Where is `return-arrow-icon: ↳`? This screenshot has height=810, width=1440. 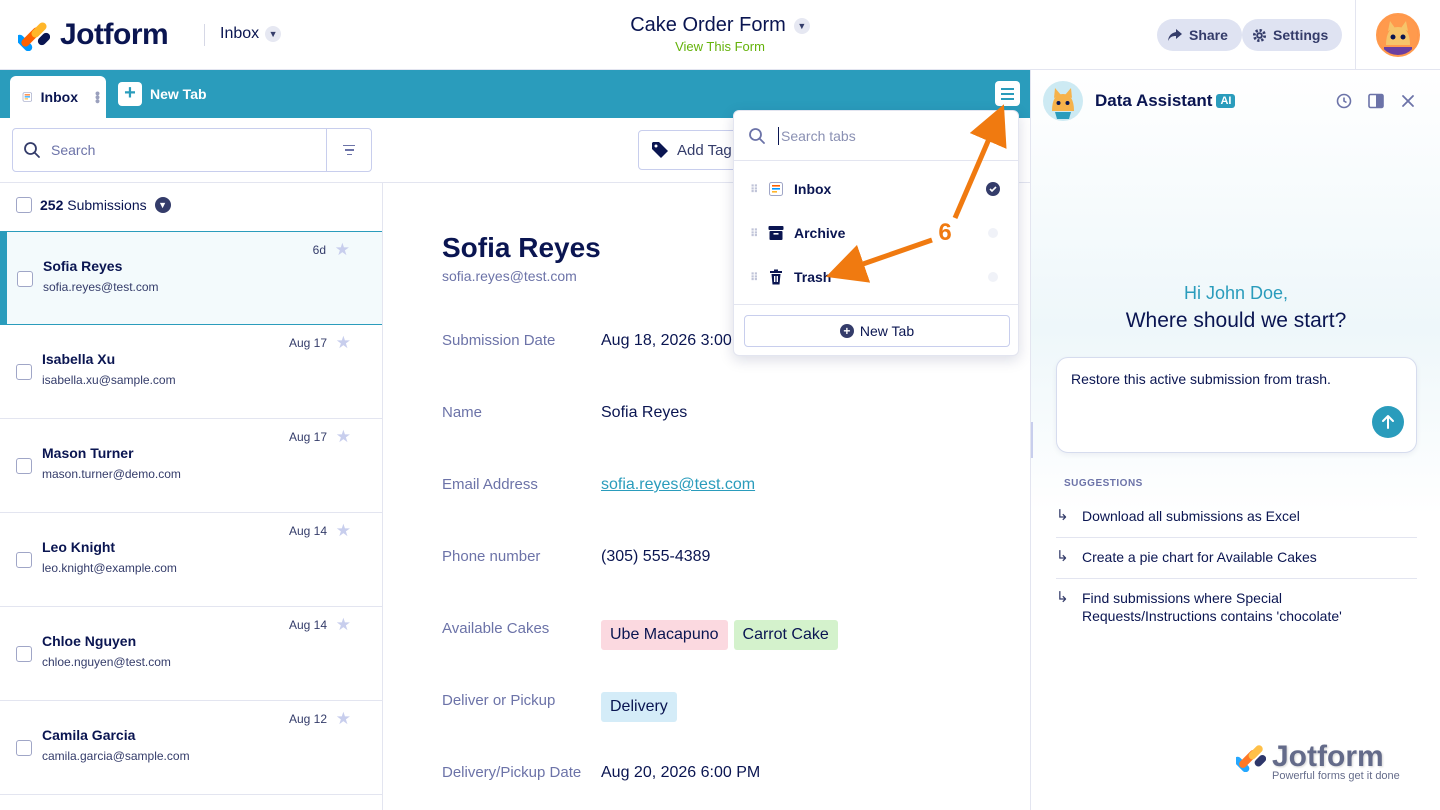 return-arrow-icon: ↳ is located at coordinates (1062, 597).